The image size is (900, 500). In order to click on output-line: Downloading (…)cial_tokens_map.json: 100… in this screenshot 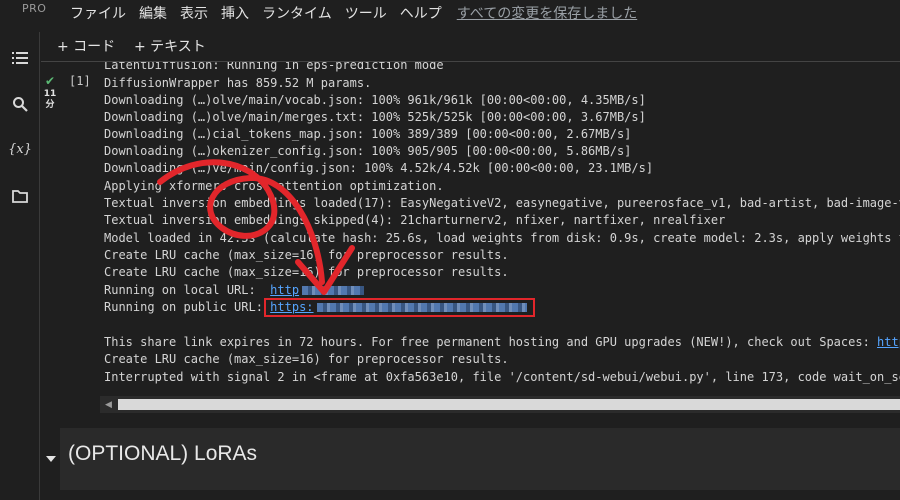, I will do `click(368, 134)`.